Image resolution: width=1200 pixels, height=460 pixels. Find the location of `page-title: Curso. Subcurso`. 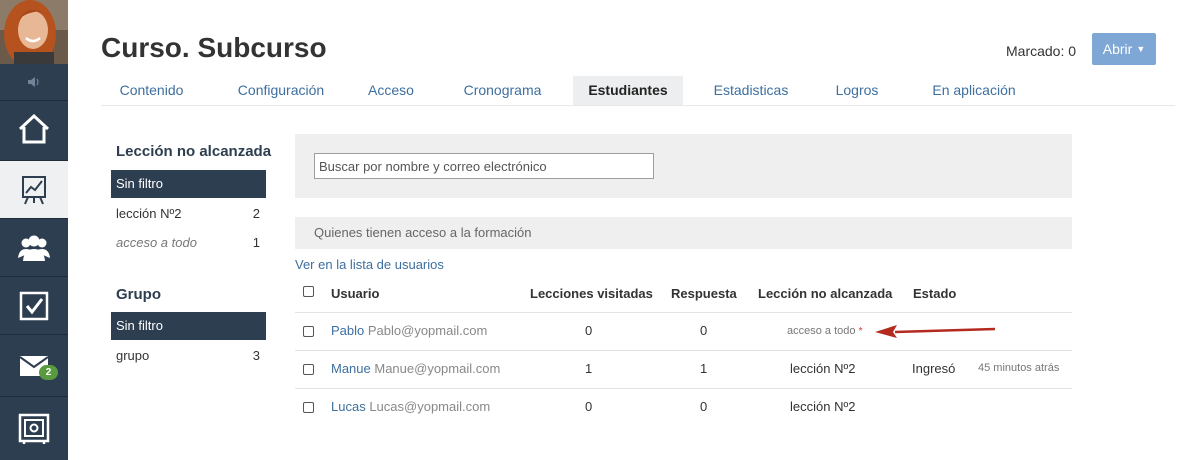

page-title: Curso. Subcurso is located at coordinates (214, 47).